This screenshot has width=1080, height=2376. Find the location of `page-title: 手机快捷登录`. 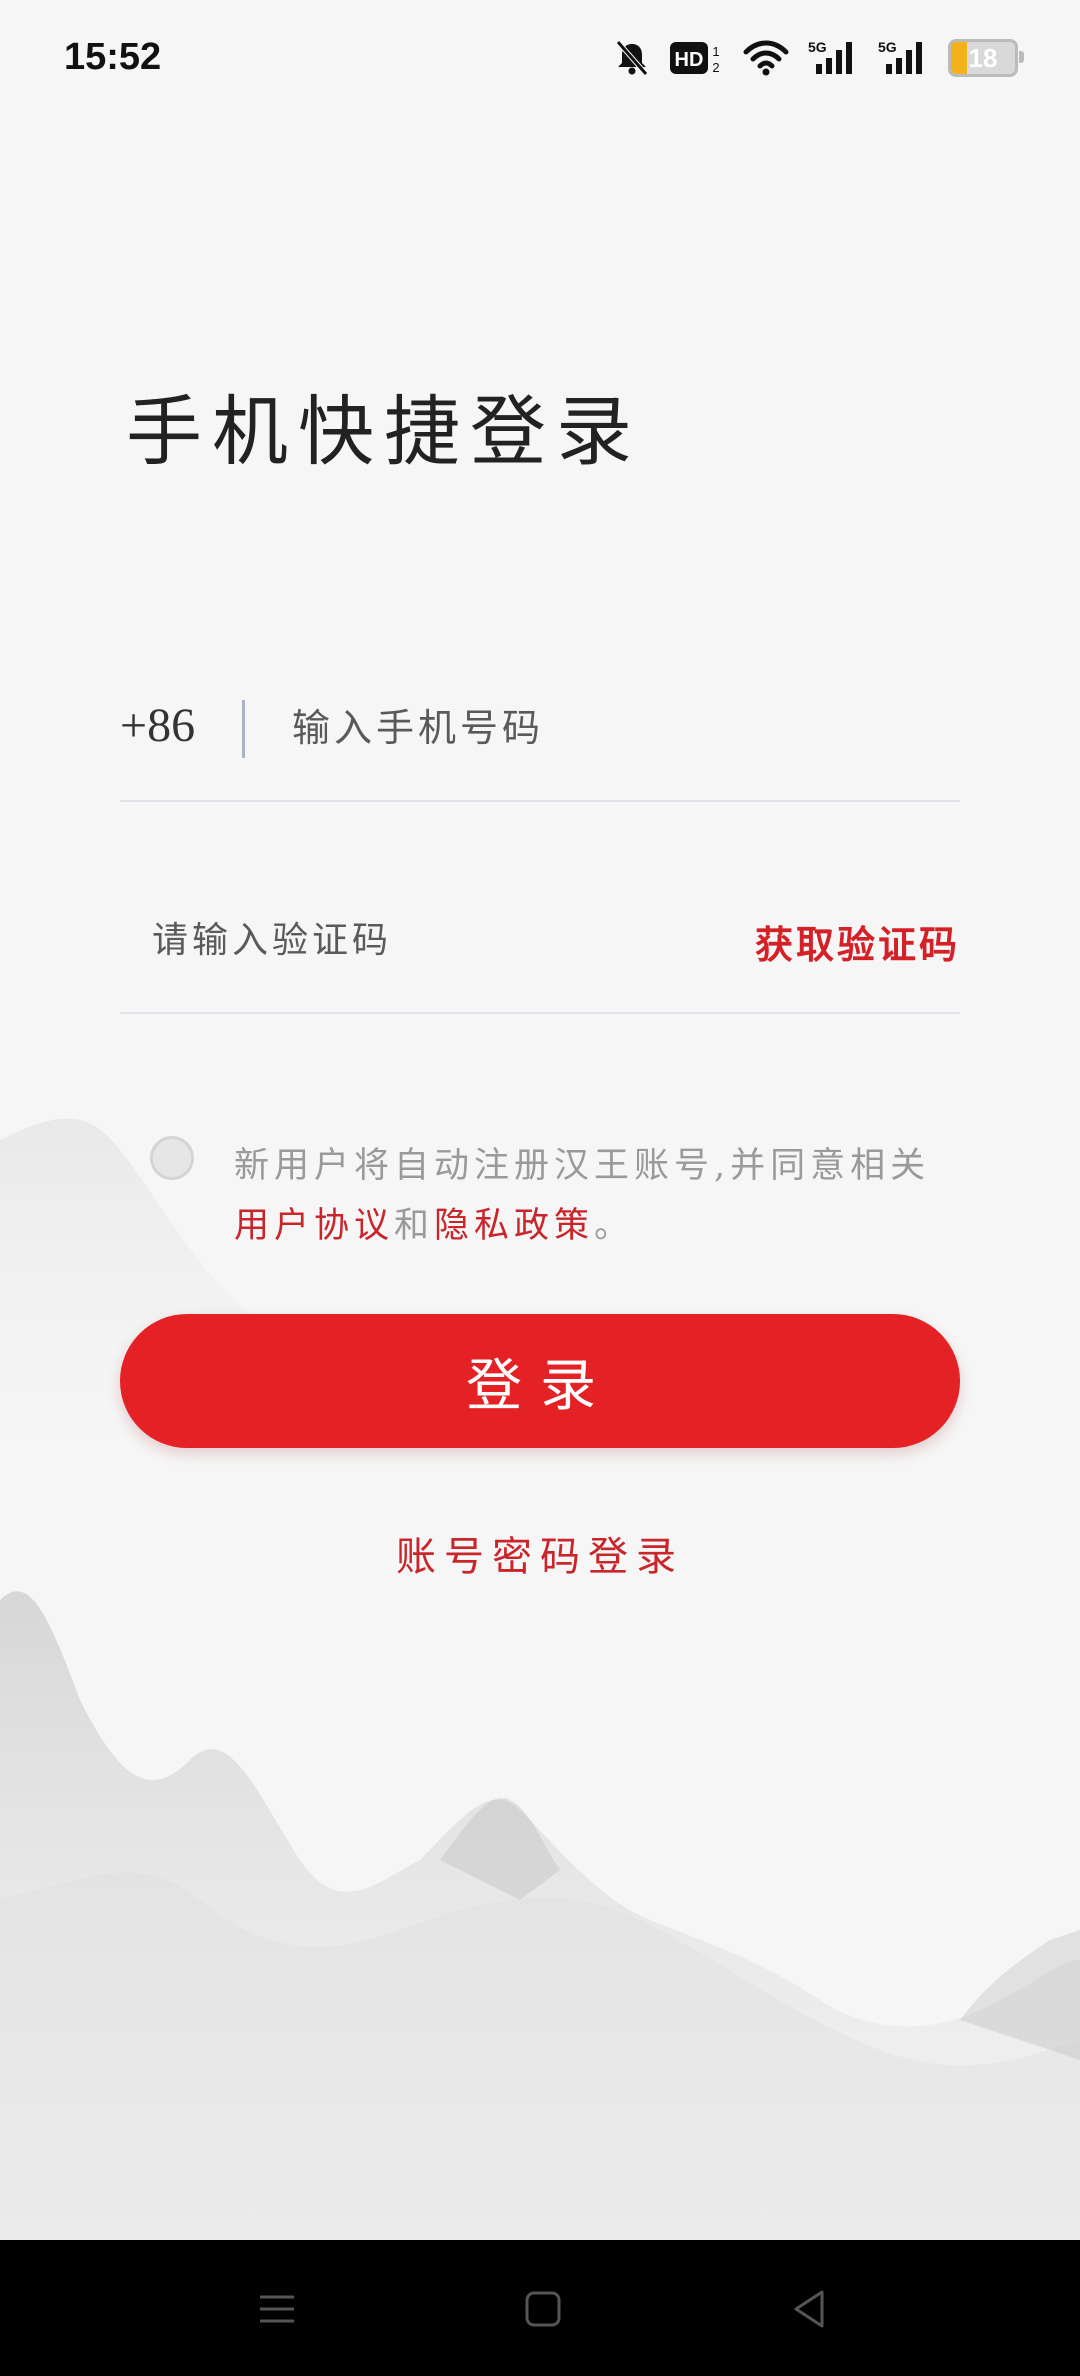

page-title: 手机快捷登录 is located at coordinates (384, 431).